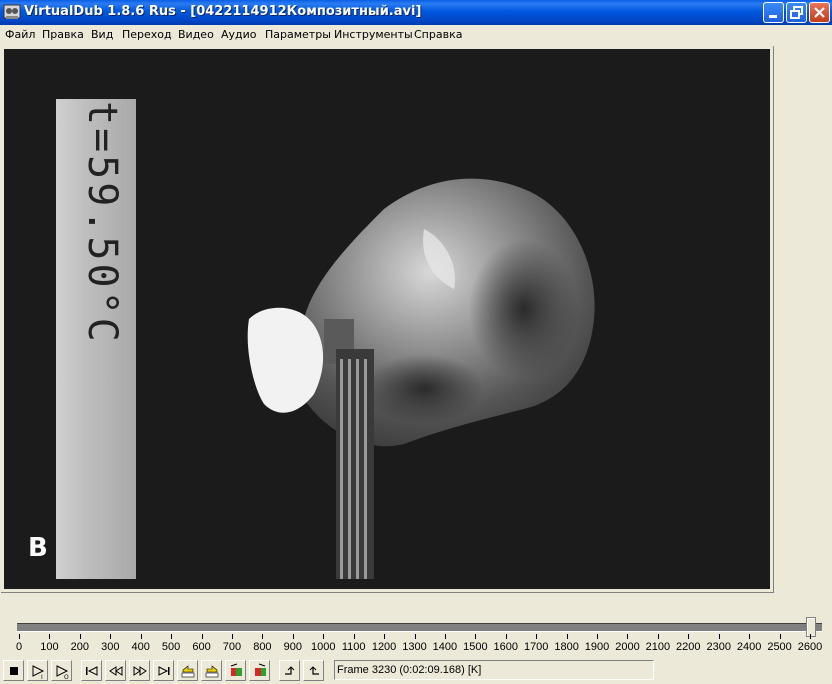 The width and height of the screenshot is (832, 684). I want to click on panel-label: B, so click(38, 548).